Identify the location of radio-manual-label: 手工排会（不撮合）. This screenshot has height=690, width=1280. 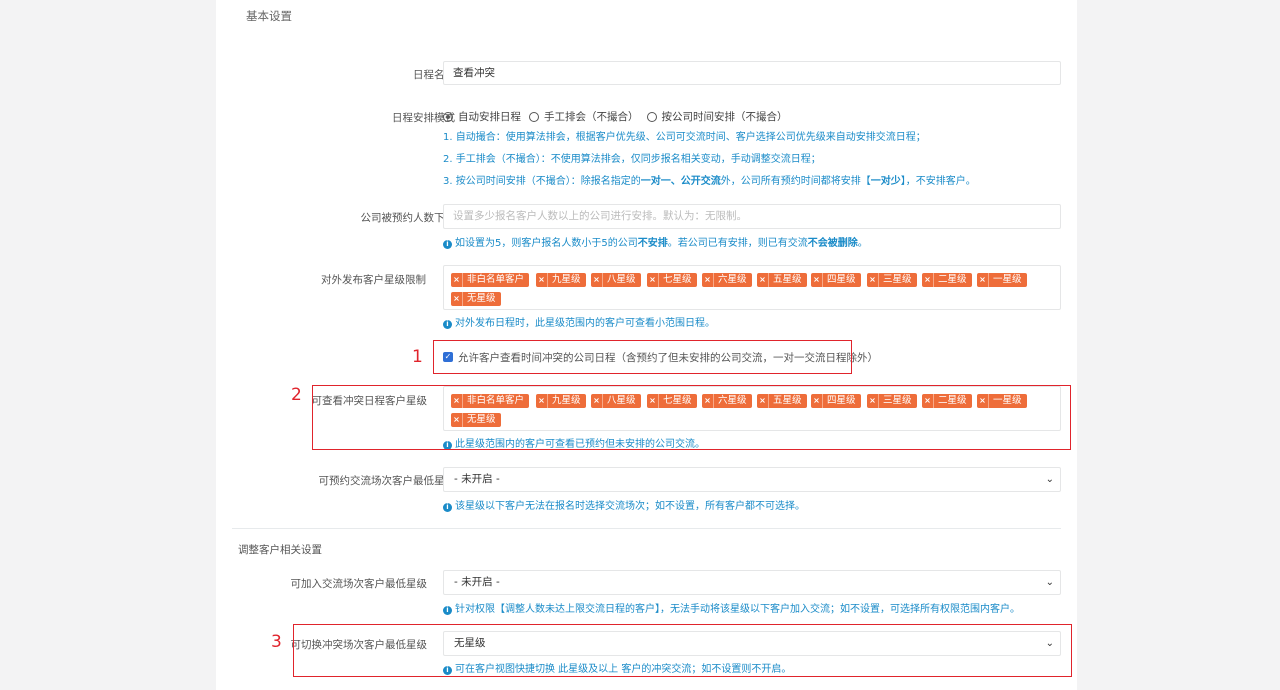
(591, 117).